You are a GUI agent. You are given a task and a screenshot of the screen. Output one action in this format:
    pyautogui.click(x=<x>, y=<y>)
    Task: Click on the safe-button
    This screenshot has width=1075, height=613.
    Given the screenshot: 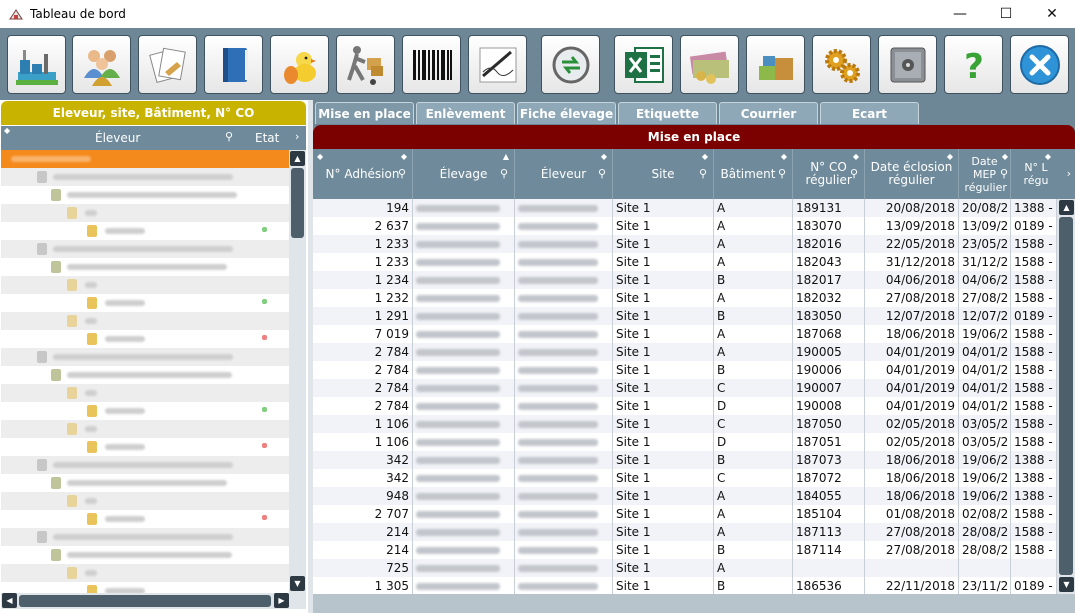 What is the action you would take?
    pyautogui.click(x=907, y=64)
    